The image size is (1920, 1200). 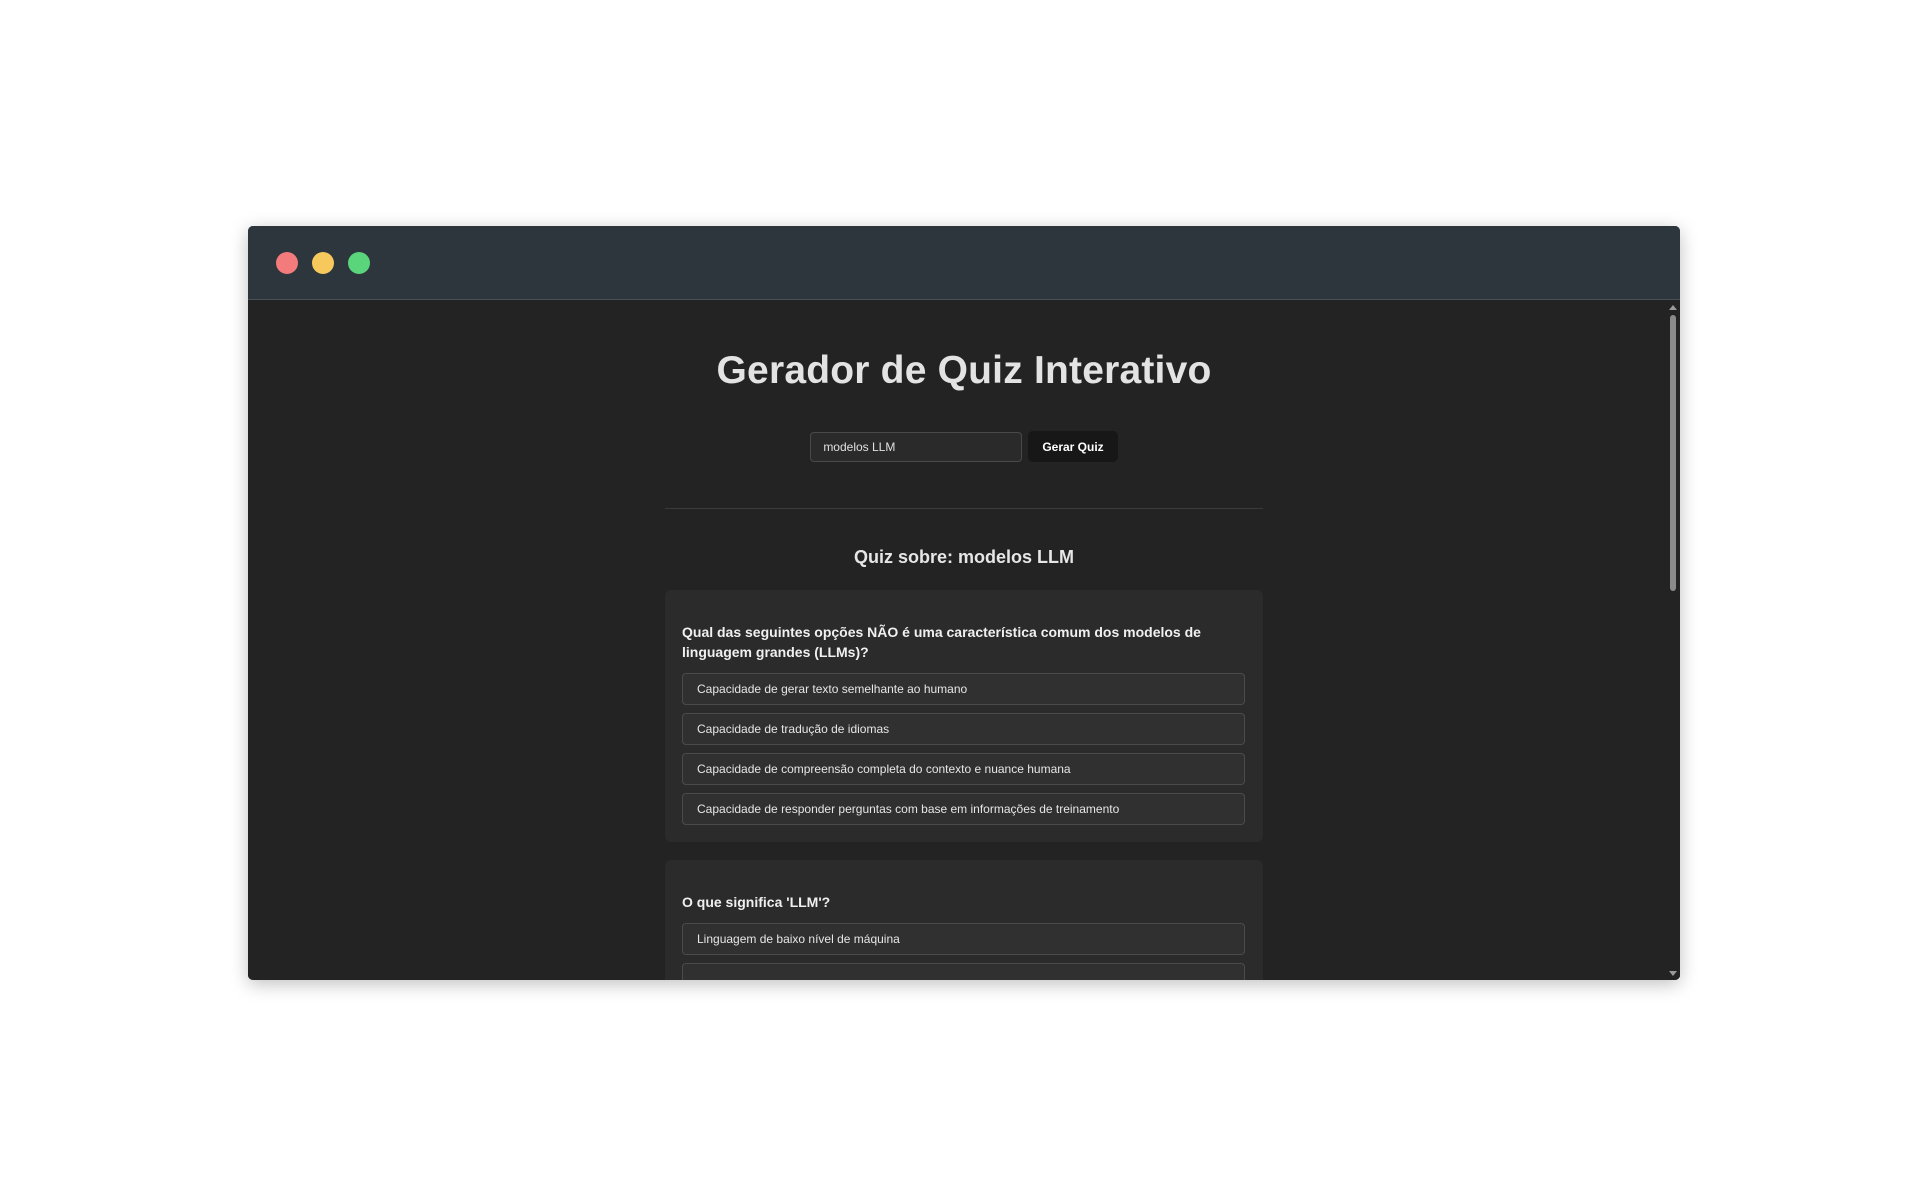 I want to click on answer-option: Capacidade de tradução de idiomas, so click(x=963, y=729).